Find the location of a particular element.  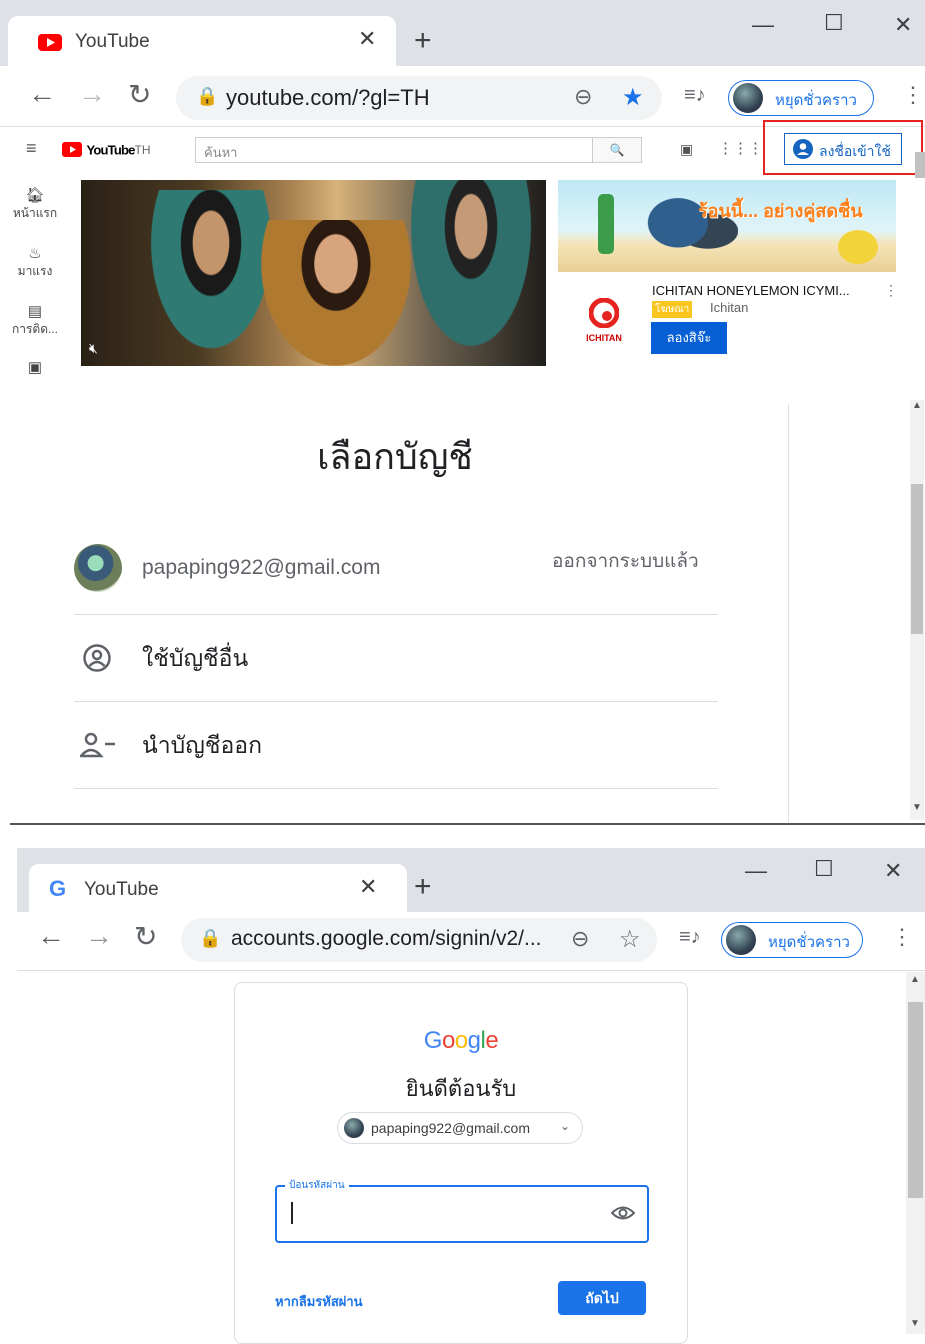

scrollbar-thumb is located at coordinates (920, 165).